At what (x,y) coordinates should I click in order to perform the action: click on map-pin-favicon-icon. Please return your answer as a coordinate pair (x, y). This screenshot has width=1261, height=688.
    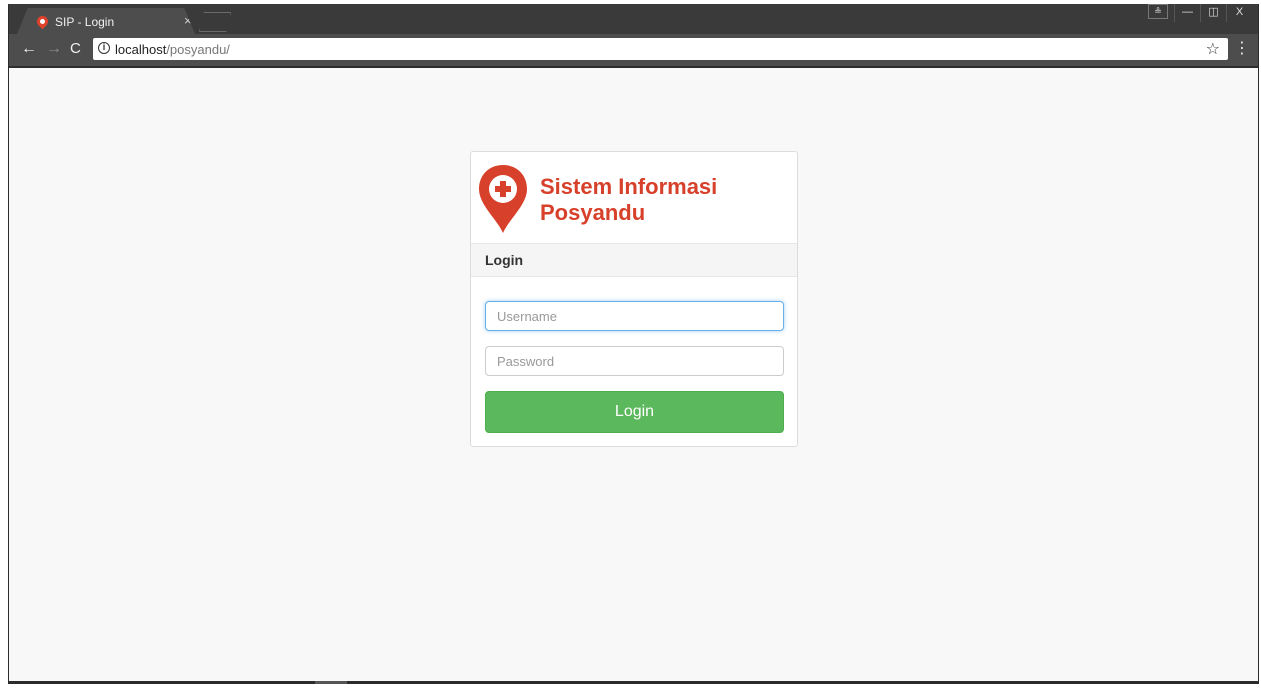
    Looking at the image, I should click on (42, 21).